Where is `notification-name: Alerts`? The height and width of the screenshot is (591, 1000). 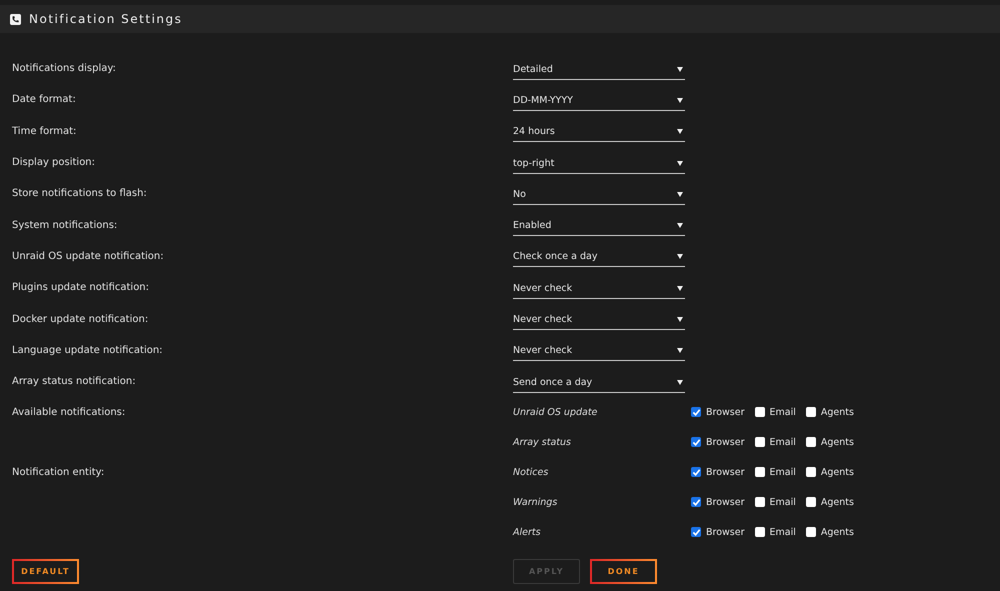 notification-name: Alerts is located at coordinates (527, 532).